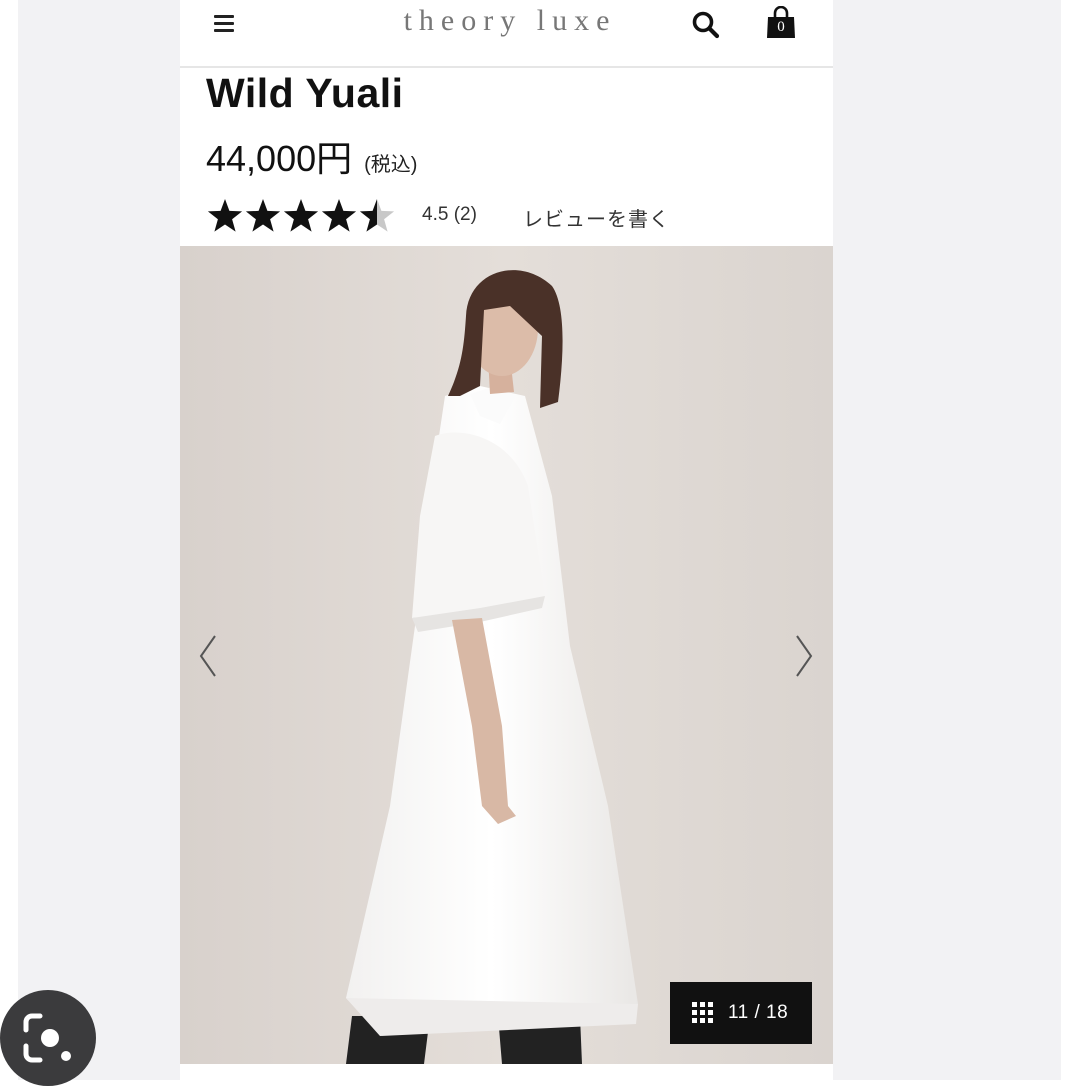  What do you see at coordinates (449, 214) in the screenshot?
I see `rating-summary: 4.5 (2)` at bounding box center [449, 214].